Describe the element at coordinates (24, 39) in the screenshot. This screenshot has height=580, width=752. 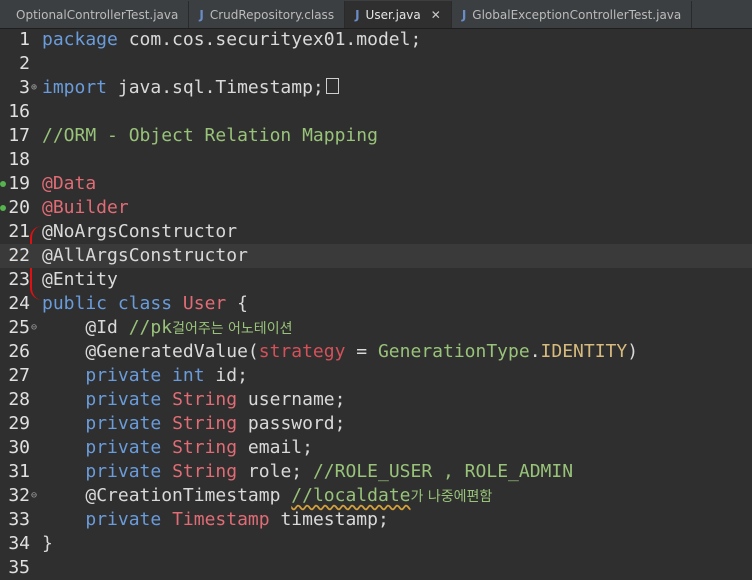
I see `line-number: 1` at that location.